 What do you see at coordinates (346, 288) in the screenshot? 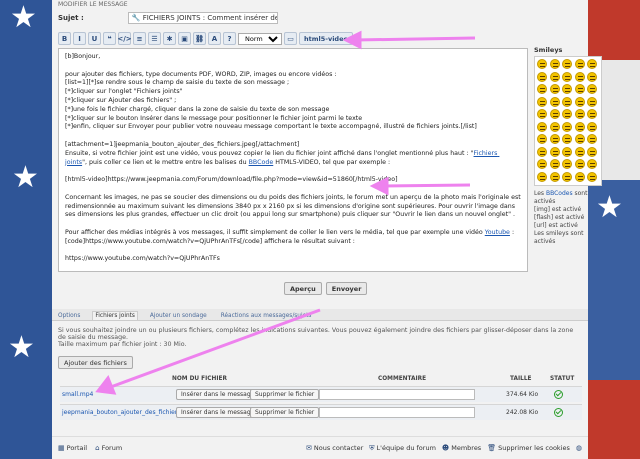
I see `submit-button: Envoyer` at bounding box center [346, 288].